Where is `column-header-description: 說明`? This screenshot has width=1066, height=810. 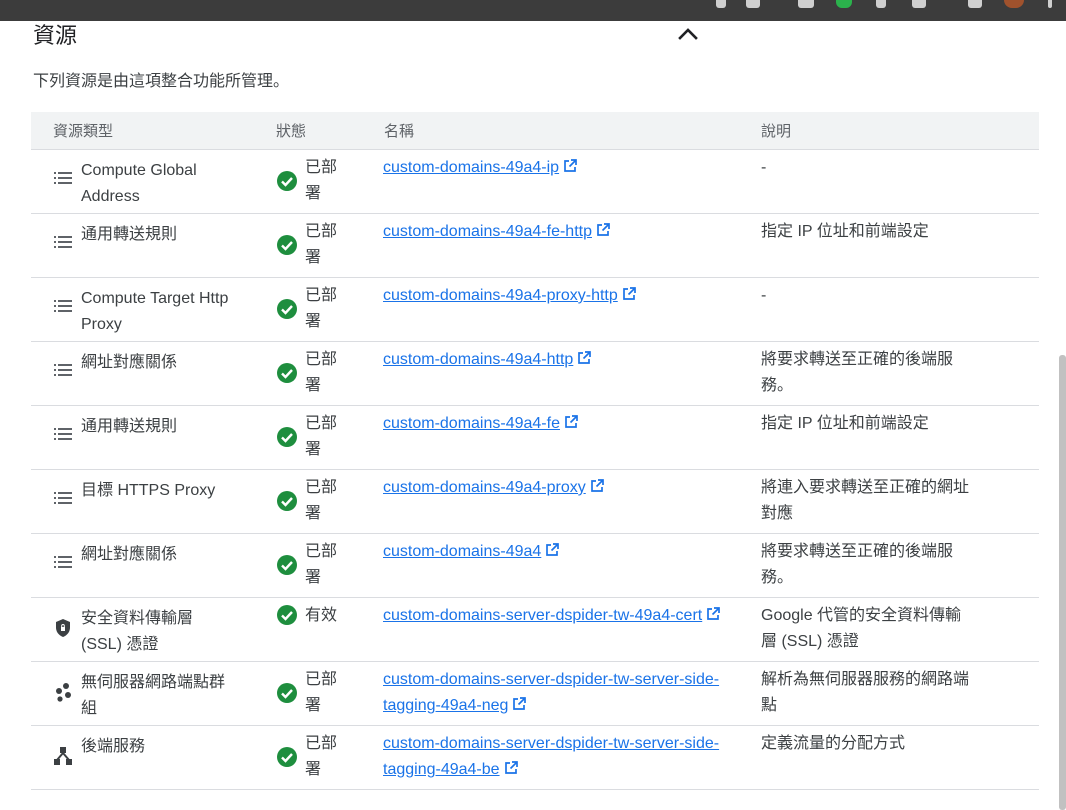 column-header-description: 說明 is located at coordinates (776, 130).